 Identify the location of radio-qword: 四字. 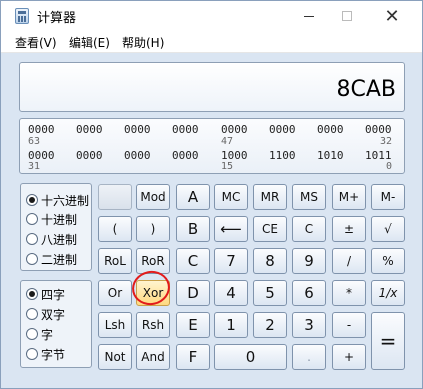
(45, 294).